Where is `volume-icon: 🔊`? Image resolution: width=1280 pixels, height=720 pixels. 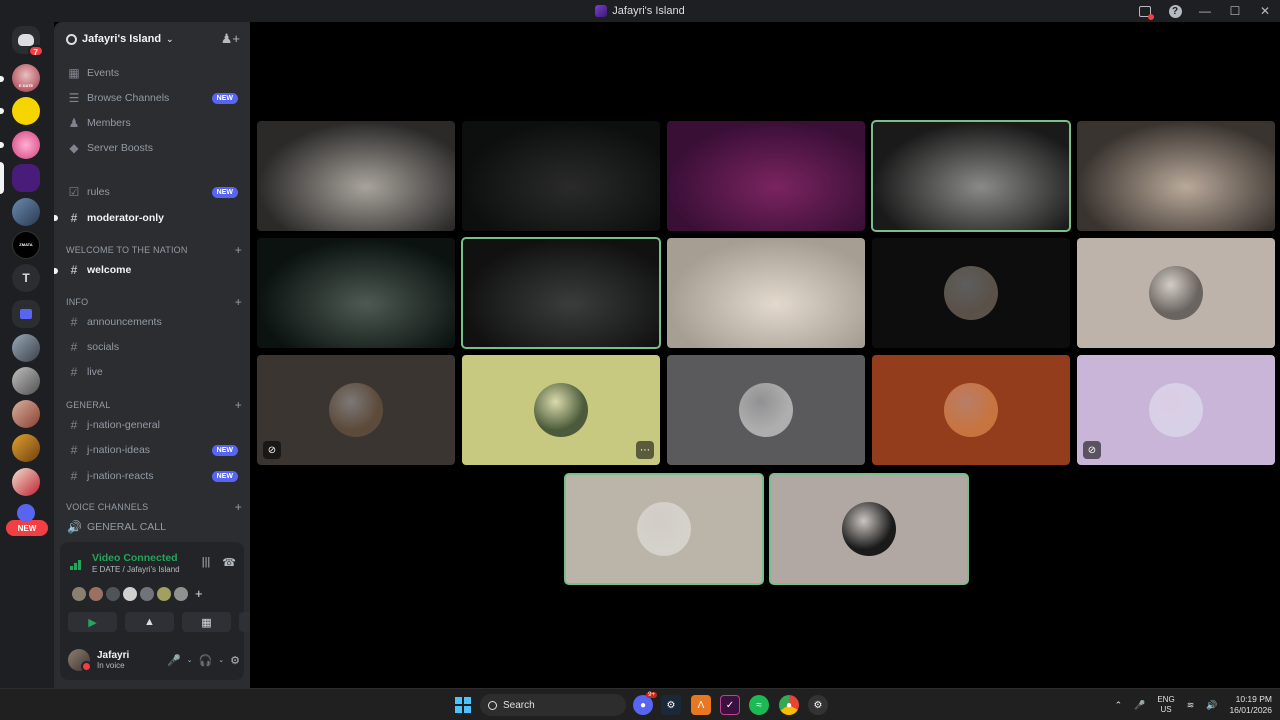
volume-icon: 🔊 is located at coordinates (1211, 705).